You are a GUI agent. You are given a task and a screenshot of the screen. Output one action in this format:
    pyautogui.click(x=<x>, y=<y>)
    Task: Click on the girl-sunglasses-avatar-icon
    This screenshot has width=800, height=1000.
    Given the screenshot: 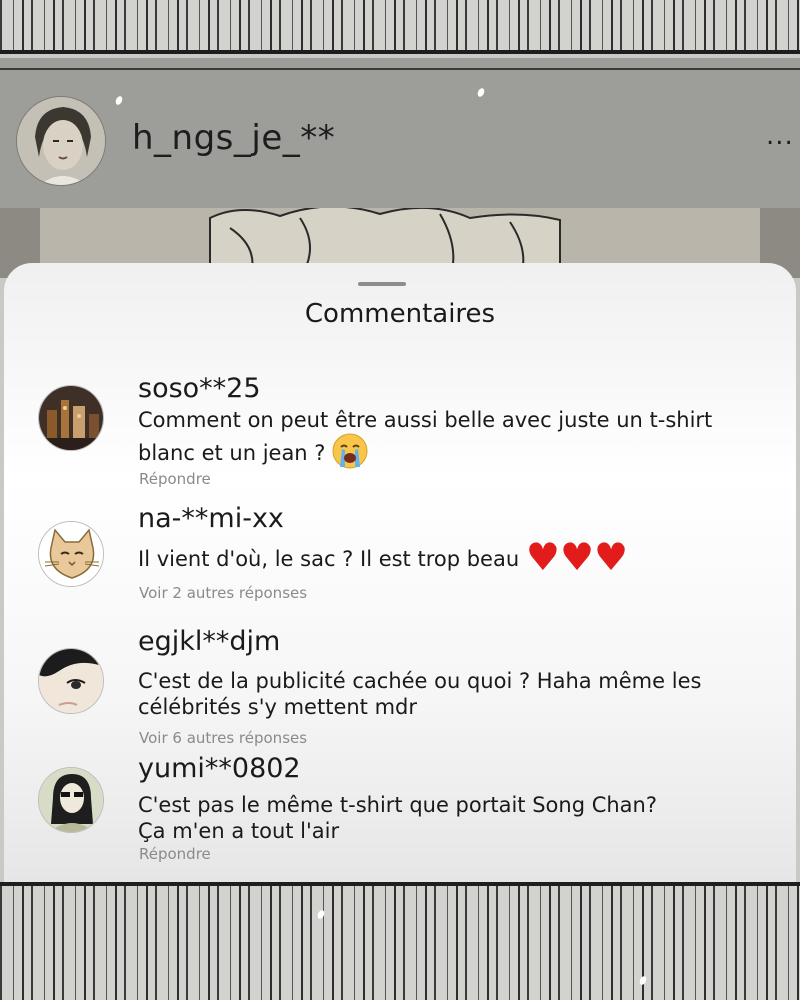 What is the action you would take?
    pyautogui.click(x=71, y=800)
    